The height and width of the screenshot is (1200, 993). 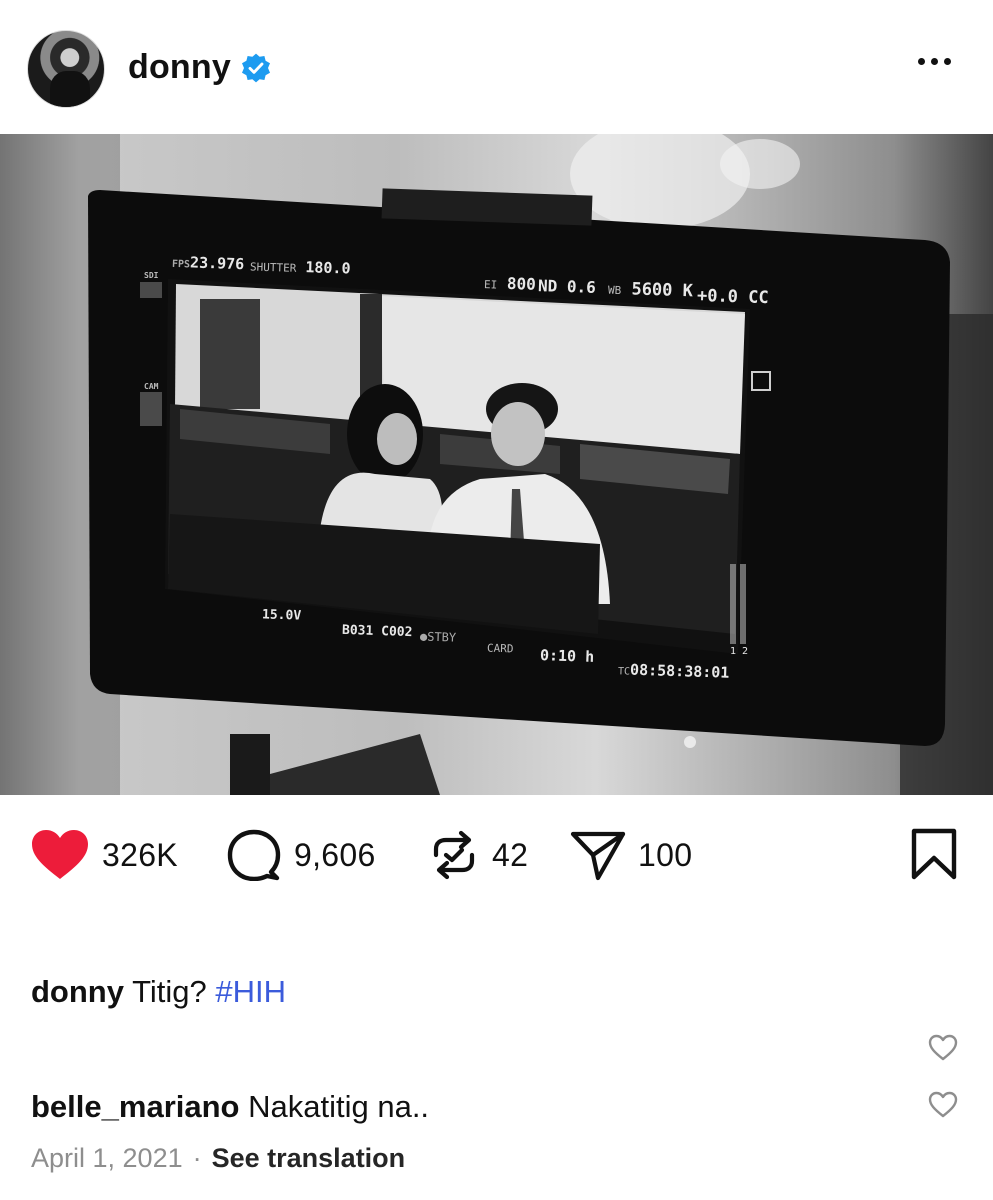 I want to click on comment-item: belle_mariano Nakatitig na.., so click(x=230, y=1107).